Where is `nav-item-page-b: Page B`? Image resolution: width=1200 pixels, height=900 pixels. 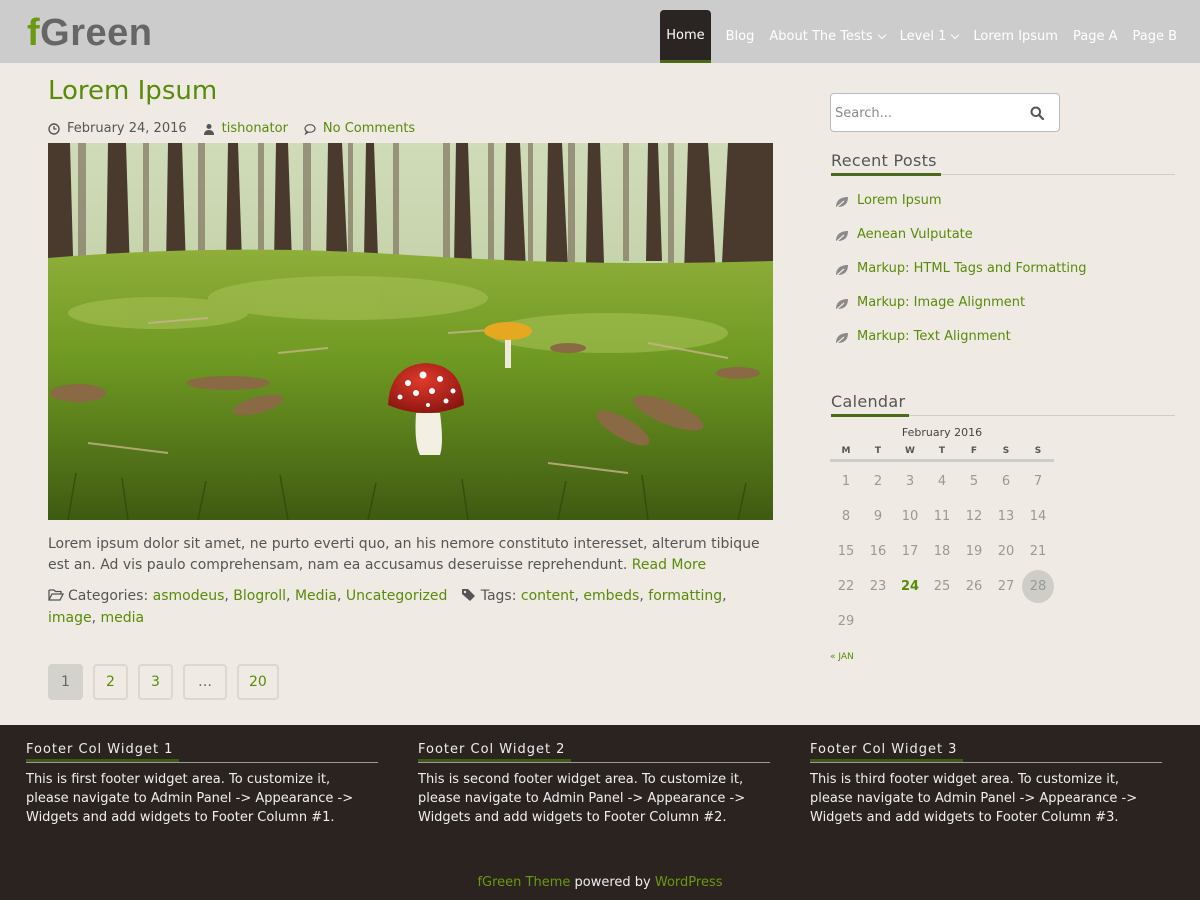
nav-item-page-b: Page B is located at coordinates (1154, 36).